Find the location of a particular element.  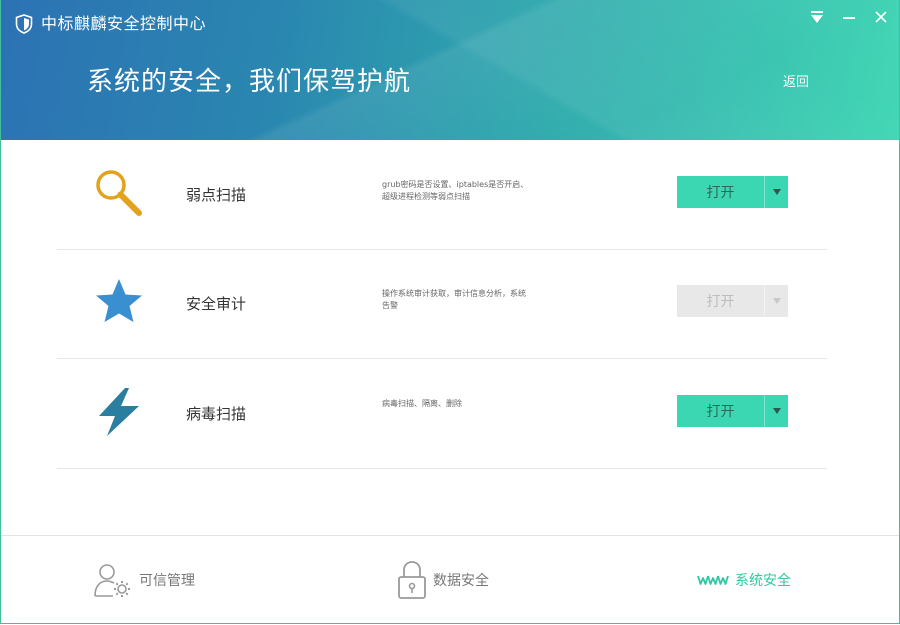

www-icon is located at coordinates (713, 580).